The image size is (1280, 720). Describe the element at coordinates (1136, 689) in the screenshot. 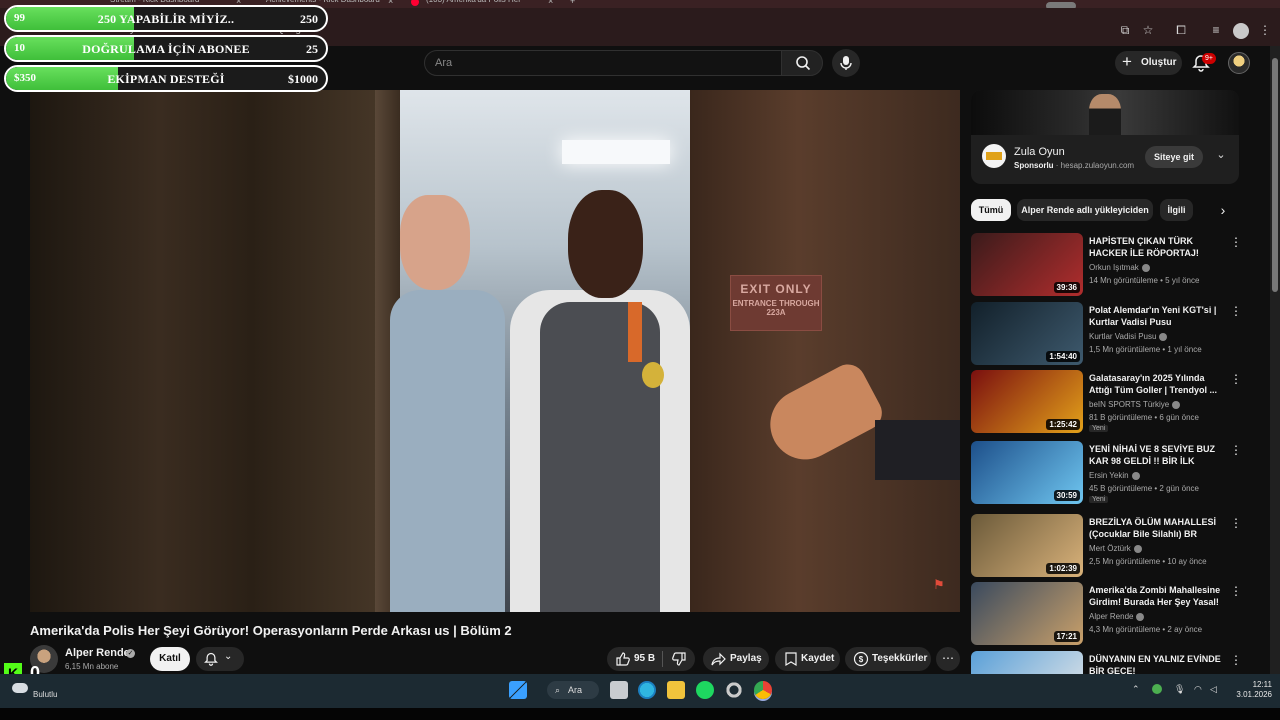

I see `chevron-up-icon: ⌃` at that location.